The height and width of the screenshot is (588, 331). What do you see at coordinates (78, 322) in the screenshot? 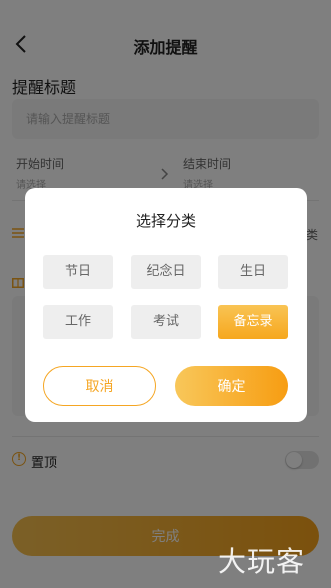
I see `category-chip: 工作` at bounding box center [78, 322].